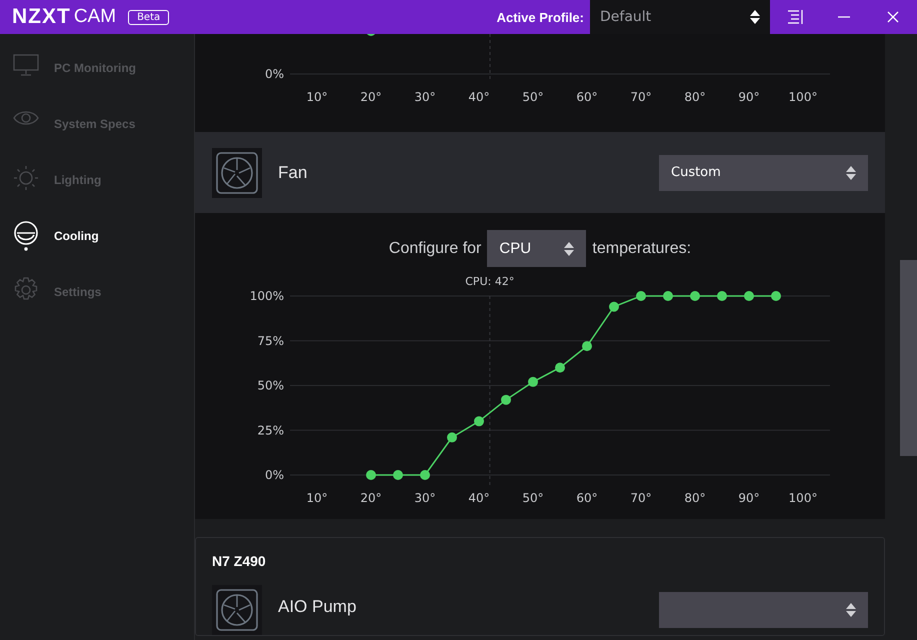 The height and width of the screenshot is (640, 917). I want to click on menu-icon, so click(794, 17).